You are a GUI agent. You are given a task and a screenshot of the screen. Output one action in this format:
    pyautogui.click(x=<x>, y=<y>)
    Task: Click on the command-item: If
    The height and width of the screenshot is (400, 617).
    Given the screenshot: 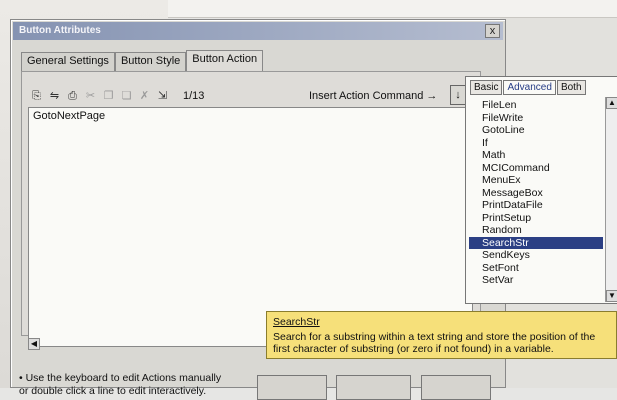 What is the action you would take?
    pyautogui.click(x=536, y=143)
    